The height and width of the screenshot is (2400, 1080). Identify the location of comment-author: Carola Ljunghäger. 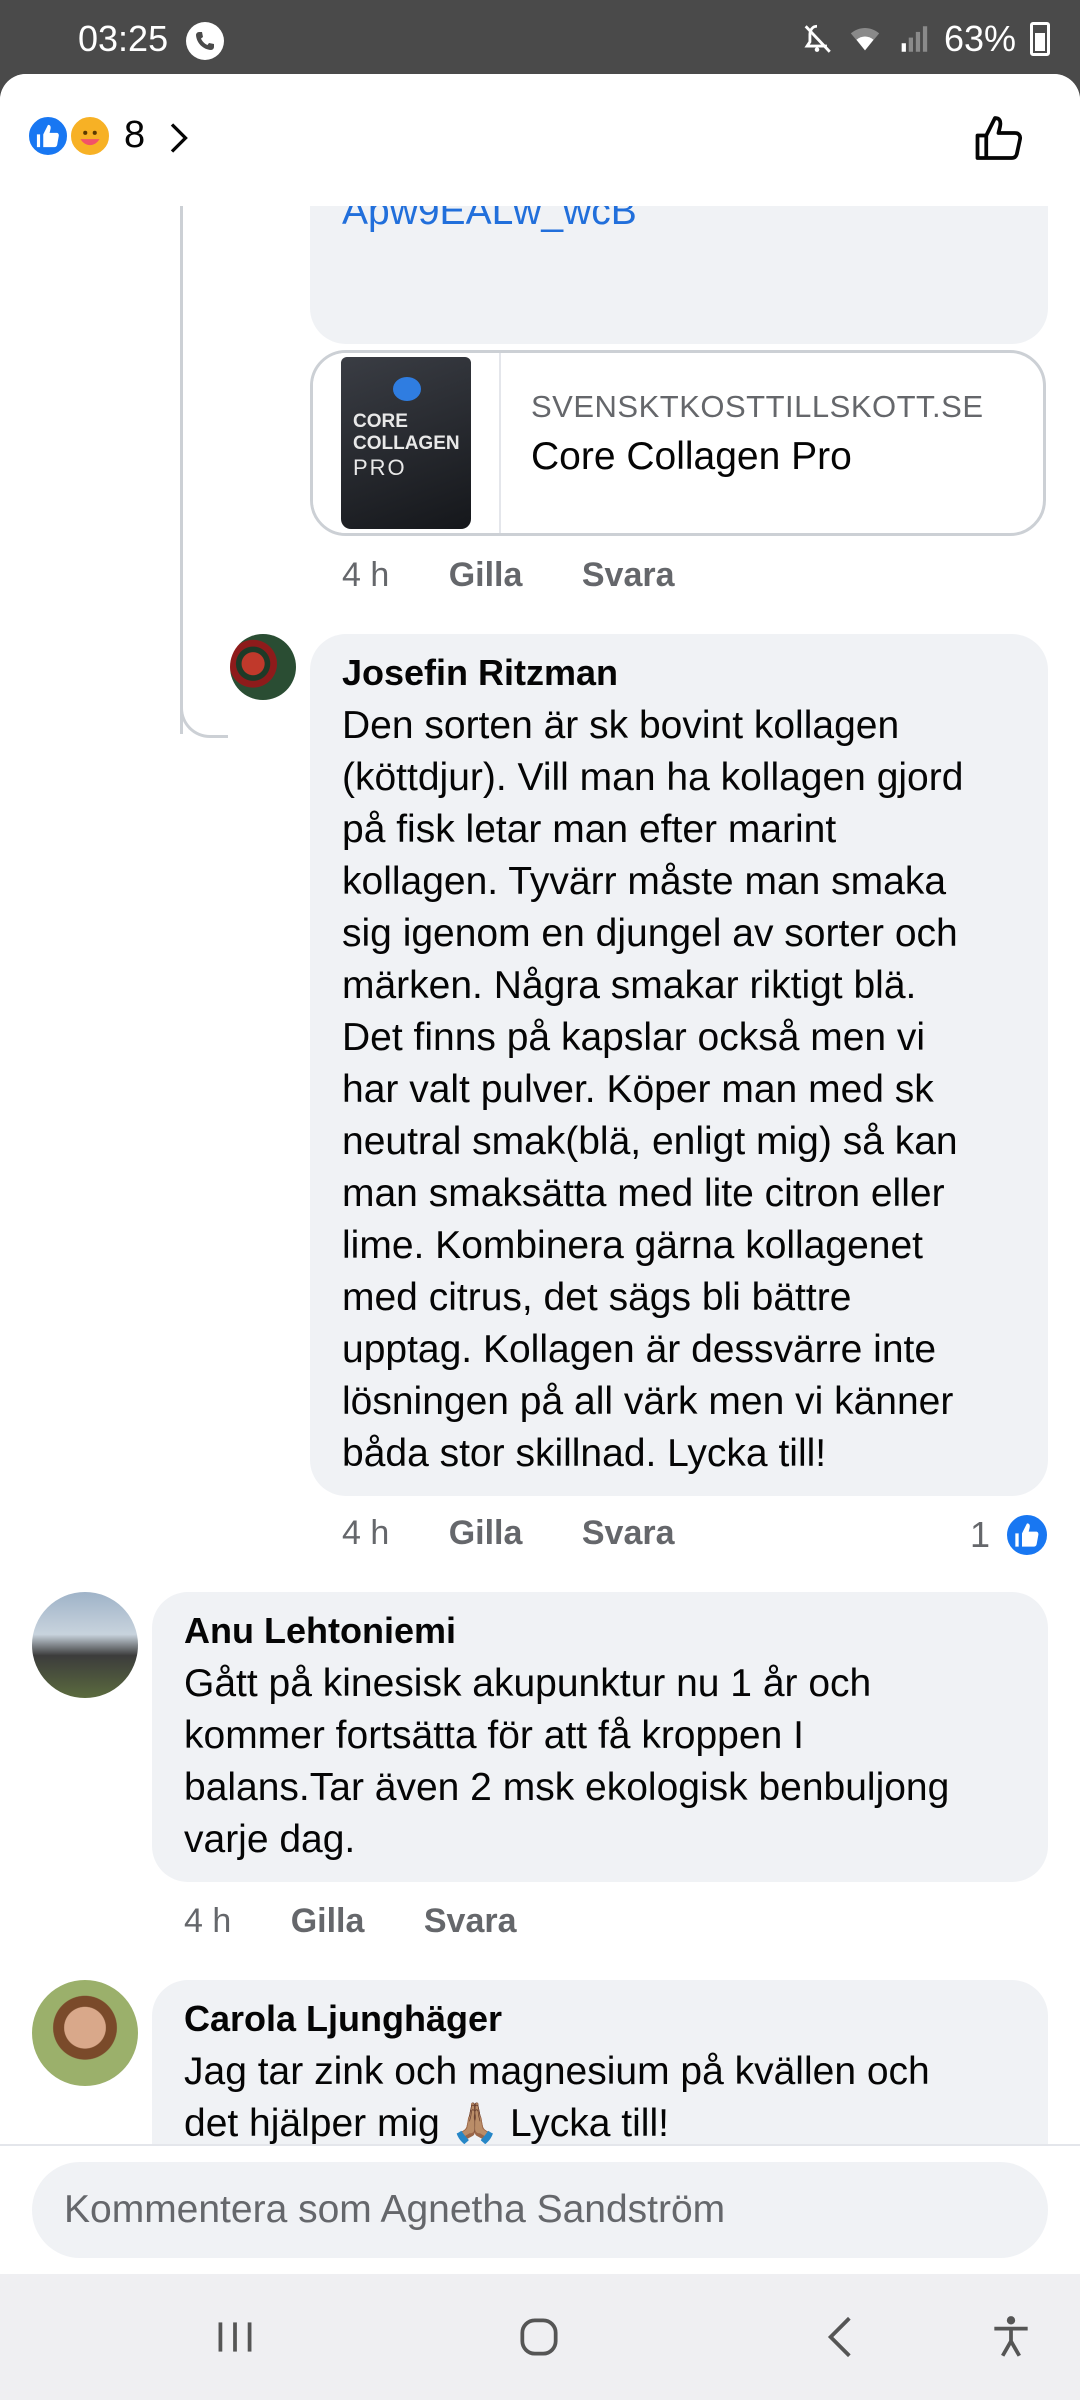
(343, 2019).